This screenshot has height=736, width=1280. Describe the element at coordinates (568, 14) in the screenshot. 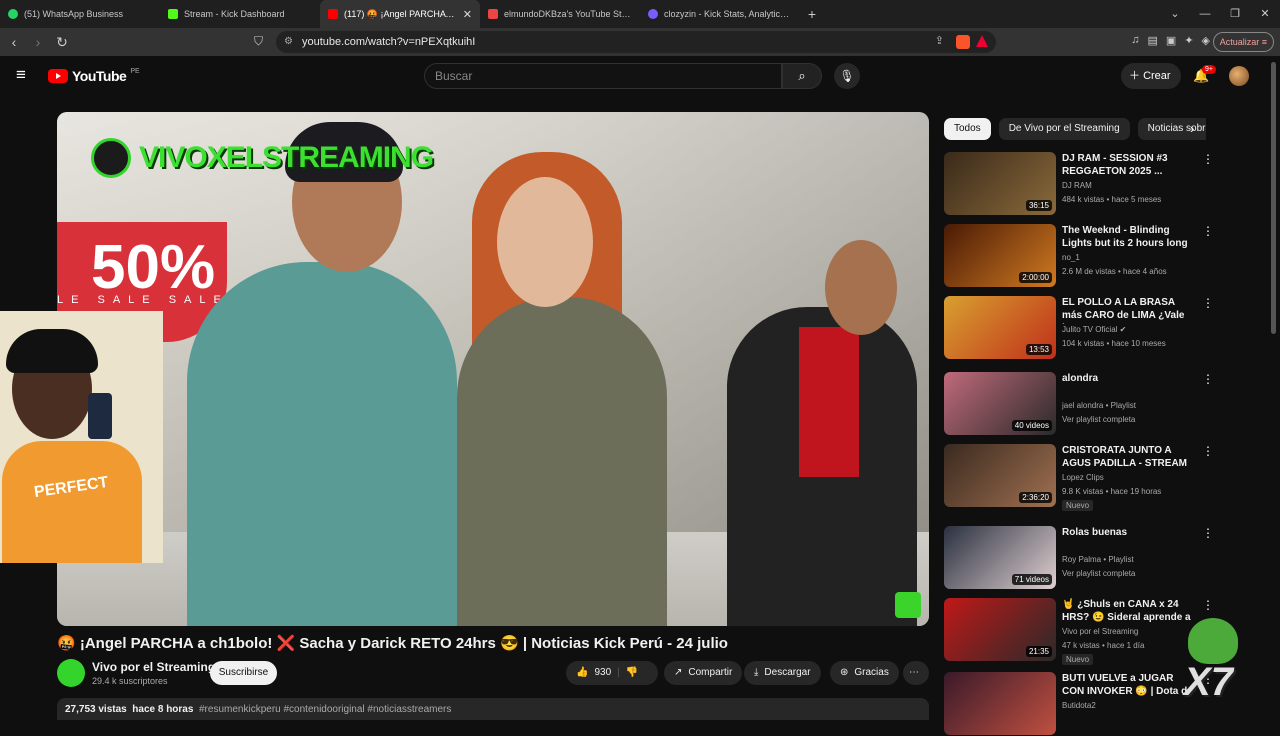

I see `tab-title: elmundoDKBza's YouTube Statistics` at that location.